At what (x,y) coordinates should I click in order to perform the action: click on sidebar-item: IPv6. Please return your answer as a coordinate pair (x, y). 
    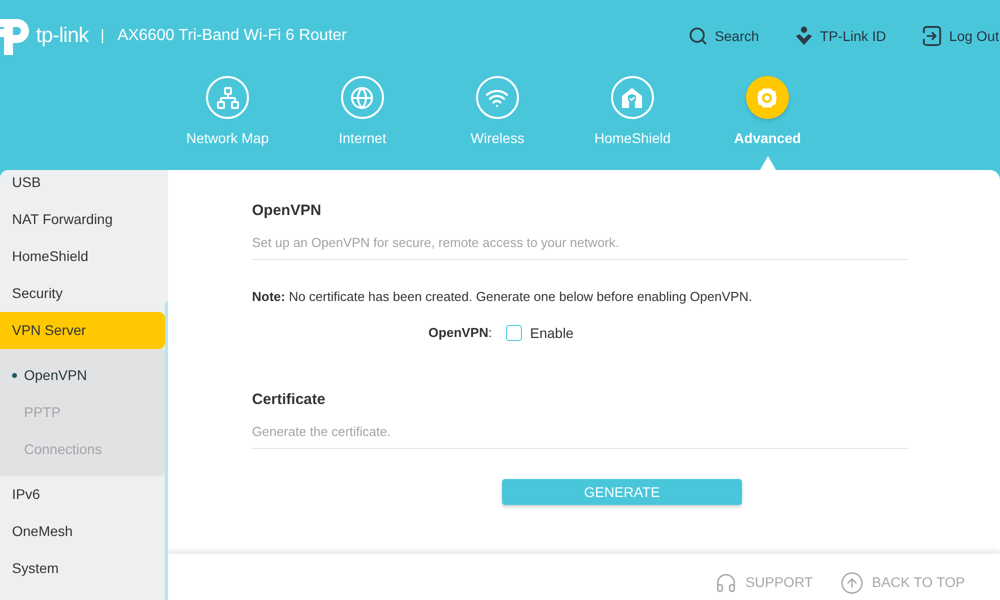
    Looking at the image, I should click on (82, 494).